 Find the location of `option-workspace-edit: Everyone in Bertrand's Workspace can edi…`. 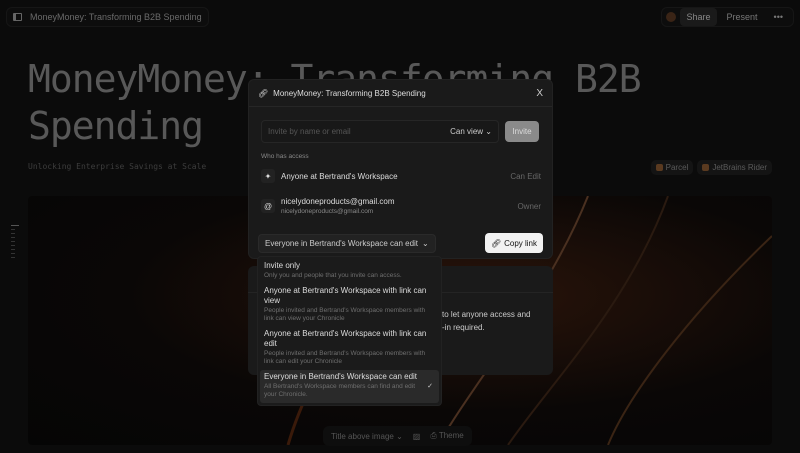

option-workspace-edit: Everyone in Bertrand's Workspace can edi… is located at coordinates (349, 386).